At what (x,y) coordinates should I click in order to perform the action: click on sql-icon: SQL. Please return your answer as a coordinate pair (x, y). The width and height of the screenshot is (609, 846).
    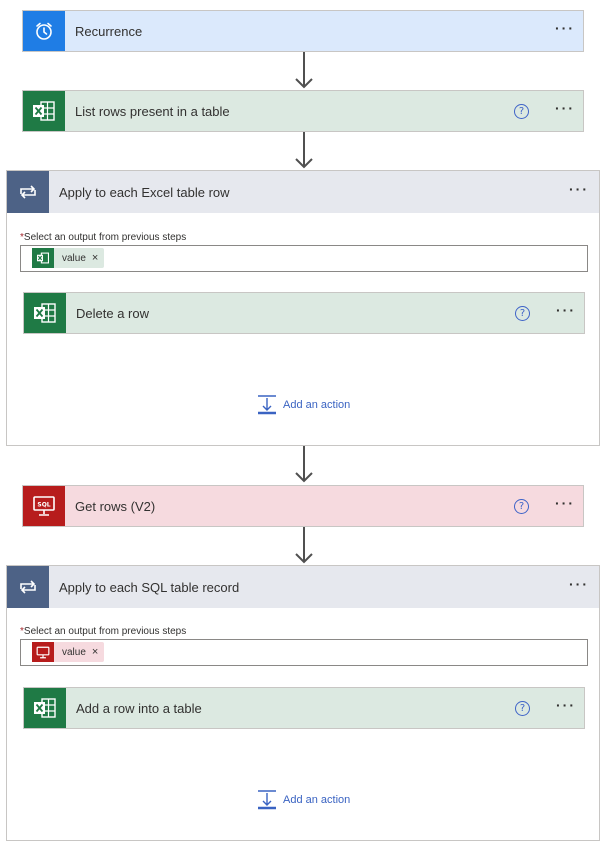
    Looking at the image, I should click on (44, 506).